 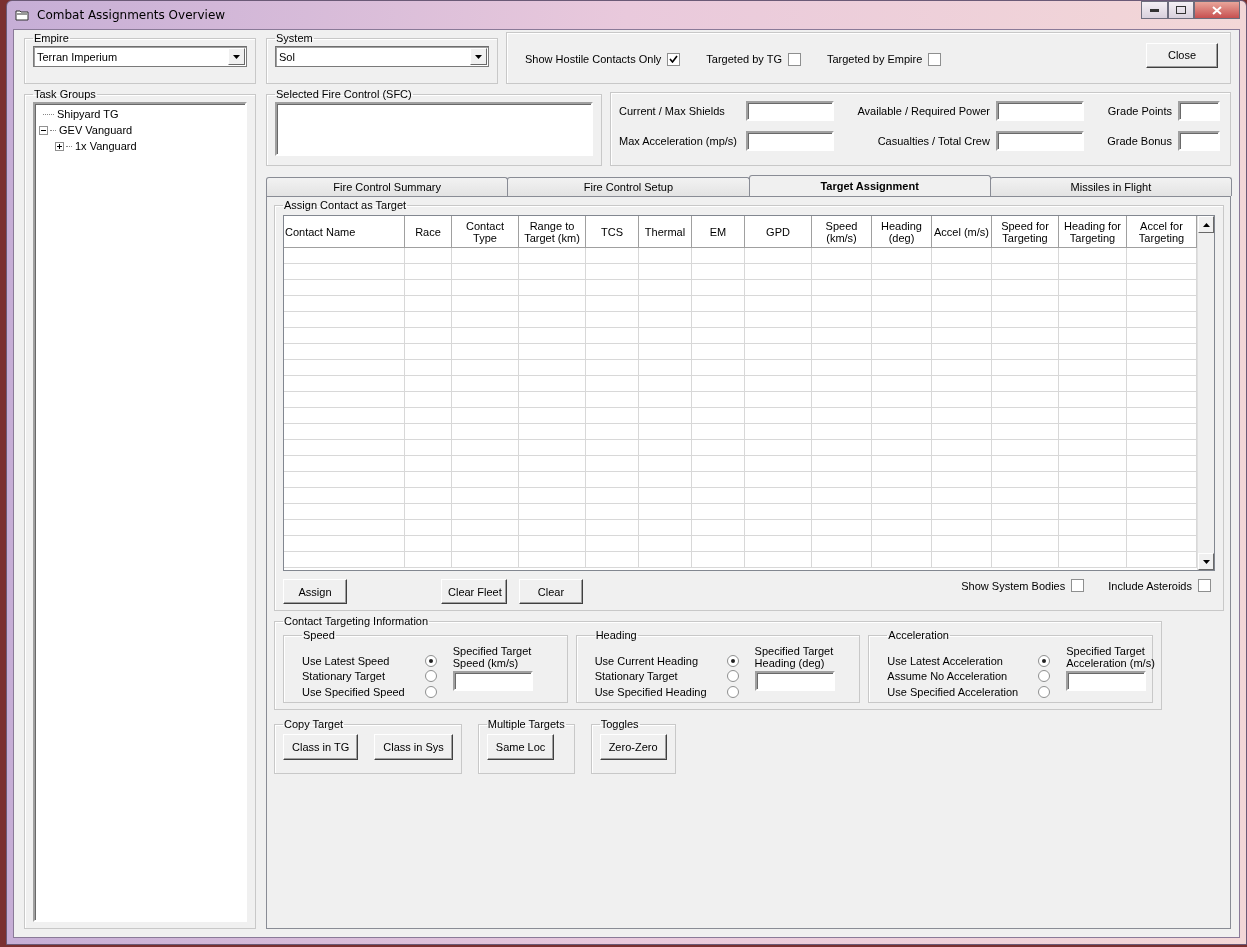 What do you see at coordinates (650, 691) in the screenshot?
I see `radio-label: Use Specified Heading` at bounding box center [650, 691].